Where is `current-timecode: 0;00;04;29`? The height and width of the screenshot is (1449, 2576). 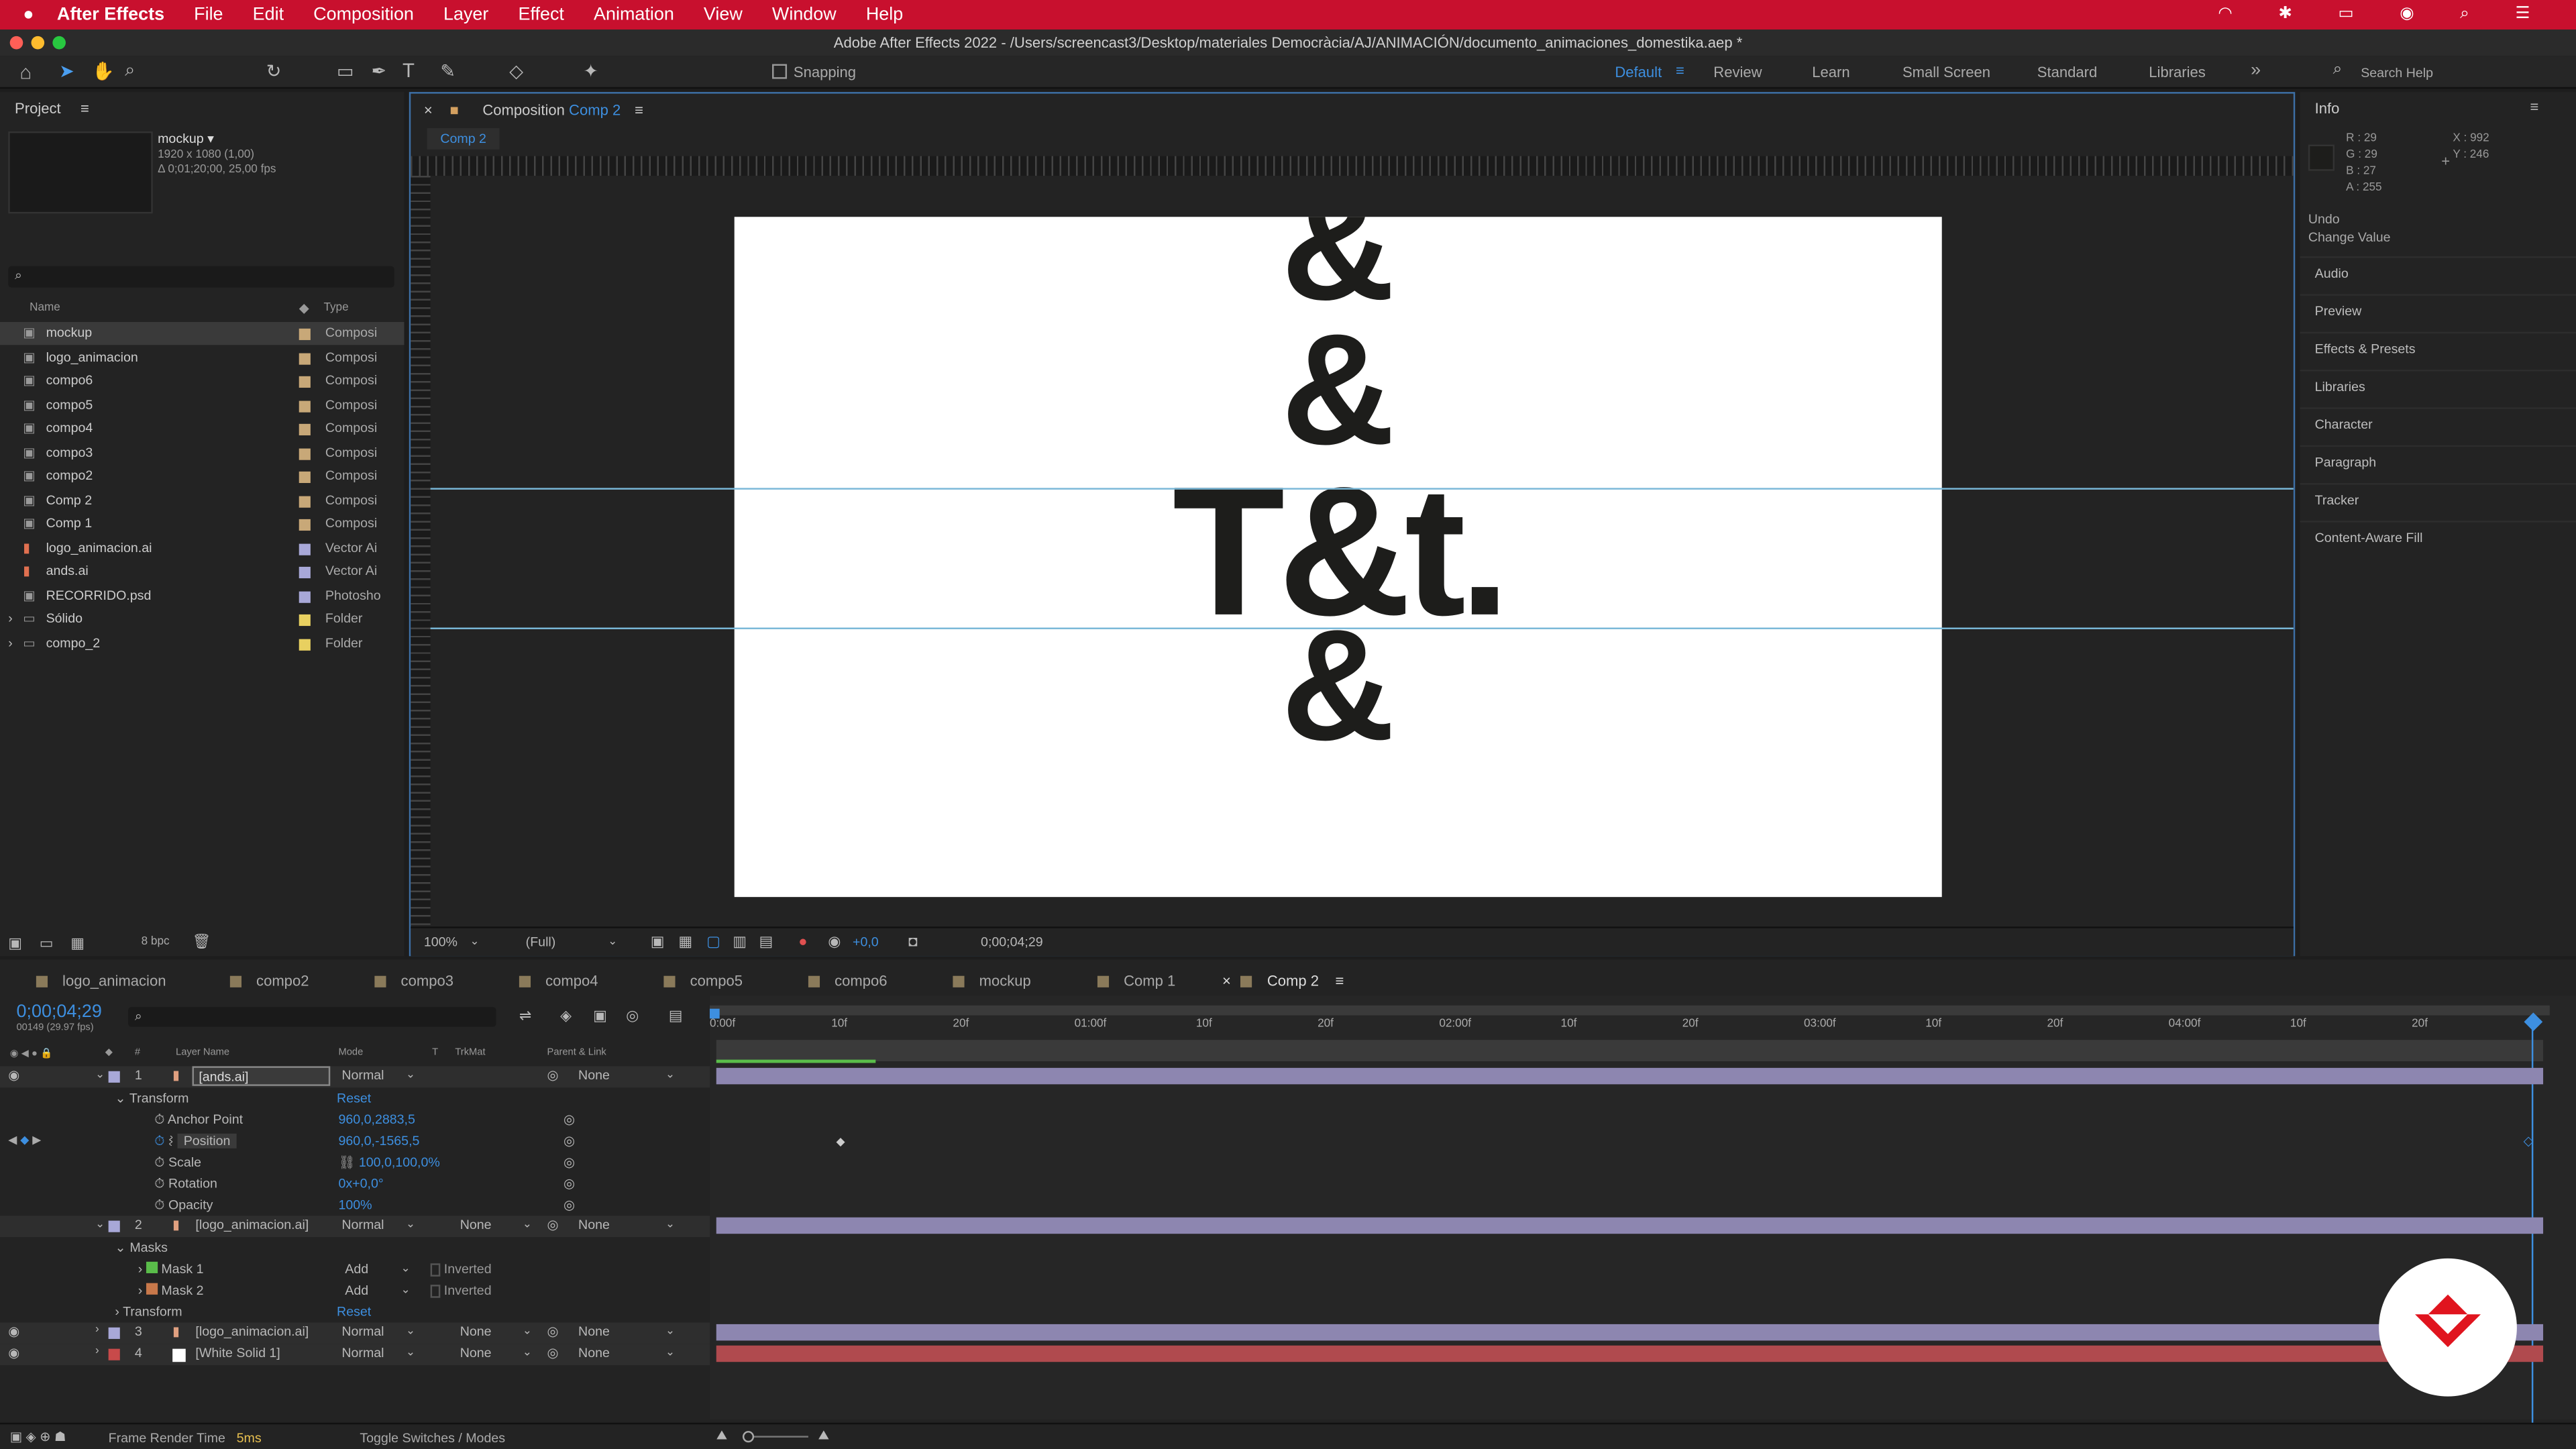
current-timecode: 0;00;04;29 is located at coordinates (58, 1012).